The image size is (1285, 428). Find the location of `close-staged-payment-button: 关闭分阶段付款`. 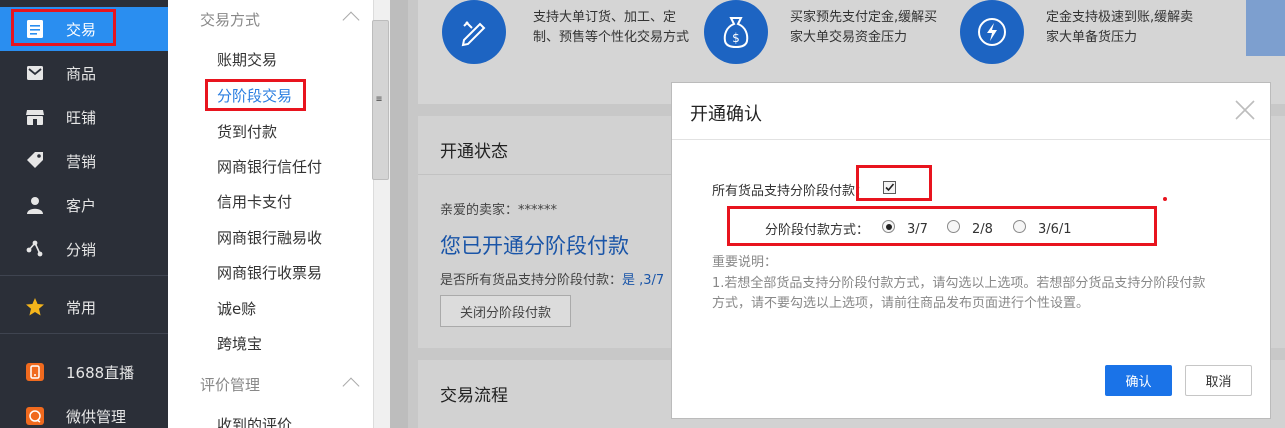

close-staged-payment-button: 关闭分阶段付款 is located at coordinates (505, 311).